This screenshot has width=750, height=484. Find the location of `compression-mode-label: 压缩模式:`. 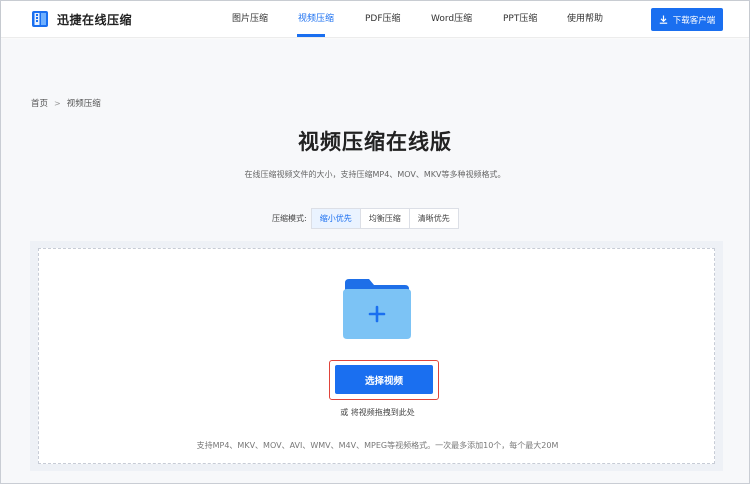

compression-mode-label: 压缩模式: is located at coordinates (289, 218).